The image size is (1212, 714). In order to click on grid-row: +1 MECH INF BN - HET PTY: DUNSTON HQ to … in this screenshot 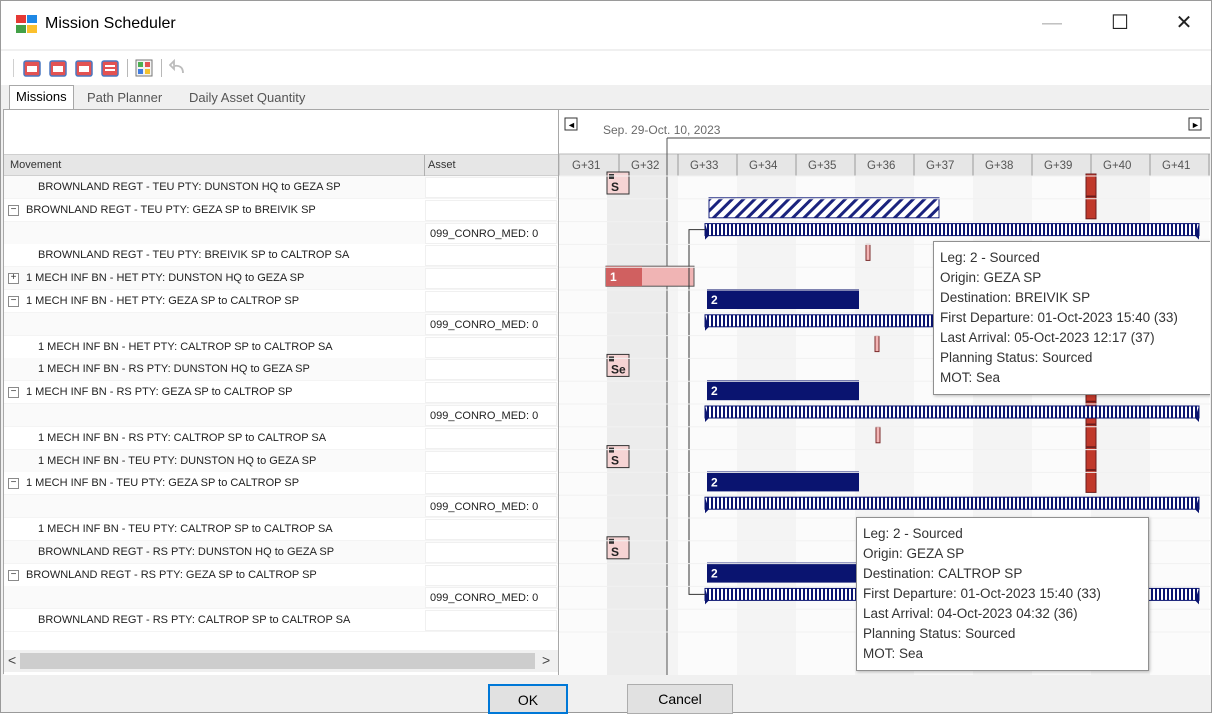, I will do `click(281, 279)`.